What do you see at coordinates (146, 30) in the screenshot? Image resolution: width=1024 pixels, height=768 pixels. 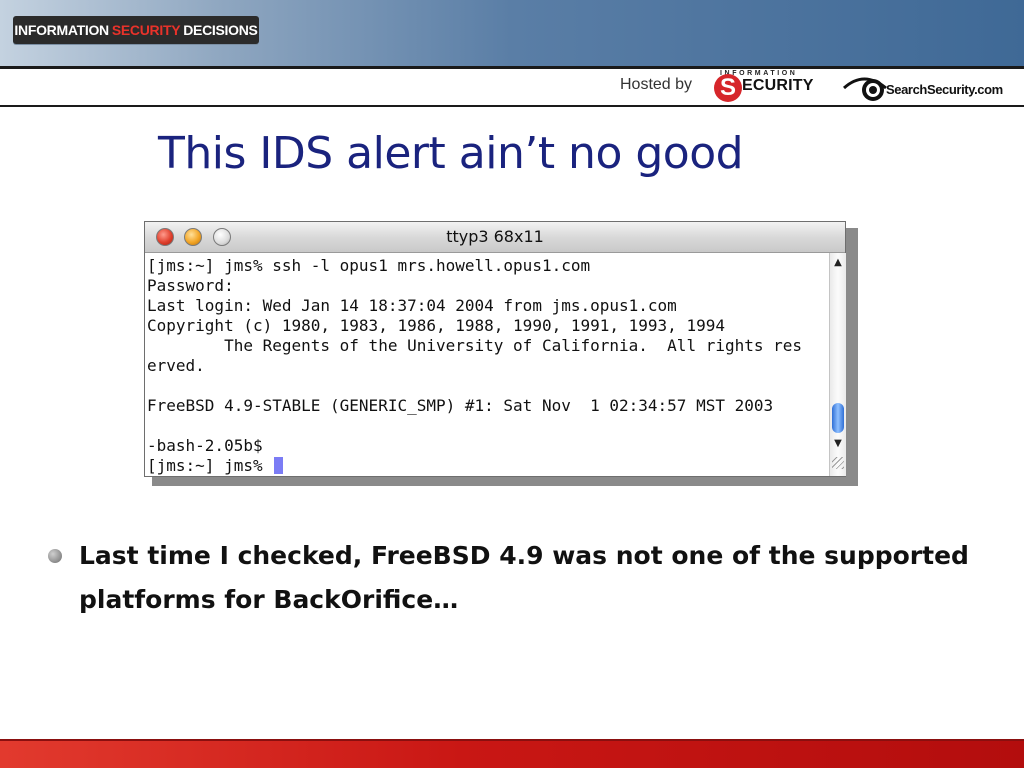 I see `brand-word-security: SECURITY` at bounding box center [146, 30].